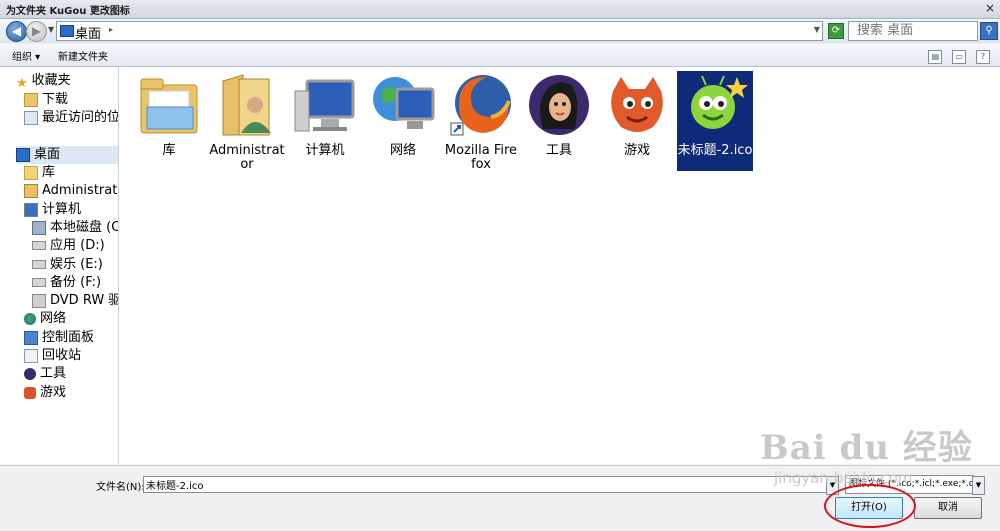 The width and height of the screenshot is (1000, 531). Describe the element at coordinates (111, 29) in the screenshot. I see `chevron-right-icon: ▸` at that location.